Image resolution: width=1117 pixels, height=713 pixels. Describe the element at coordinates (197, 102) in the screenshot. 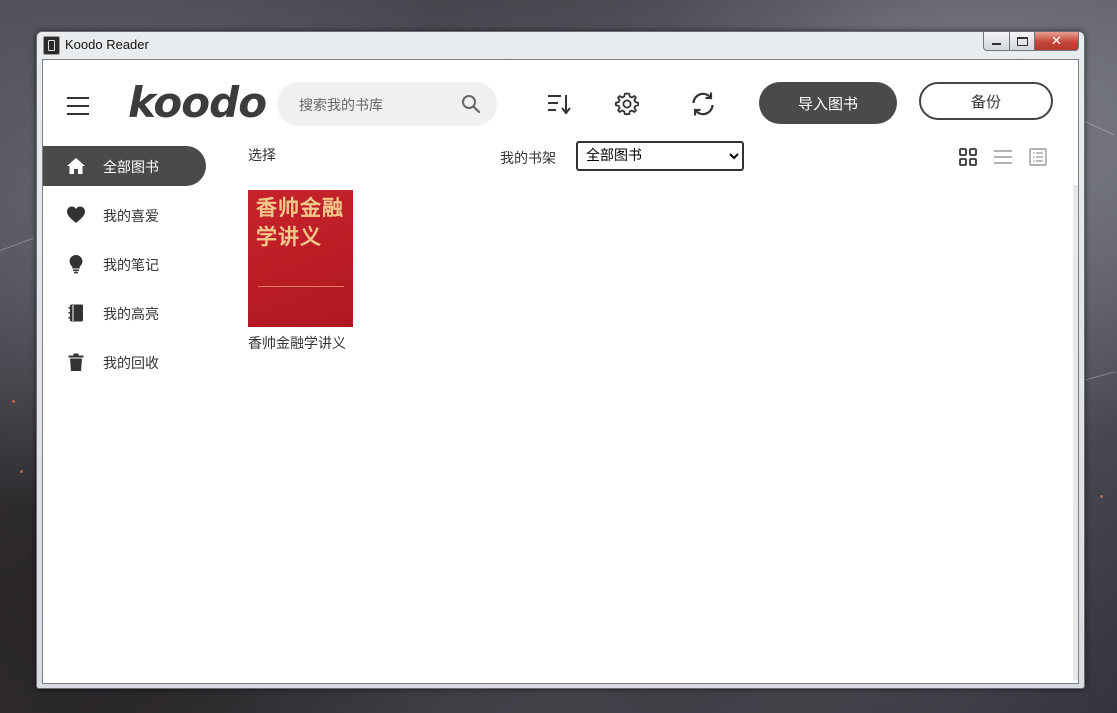

I see `koodo-logo: koodo` at that location.